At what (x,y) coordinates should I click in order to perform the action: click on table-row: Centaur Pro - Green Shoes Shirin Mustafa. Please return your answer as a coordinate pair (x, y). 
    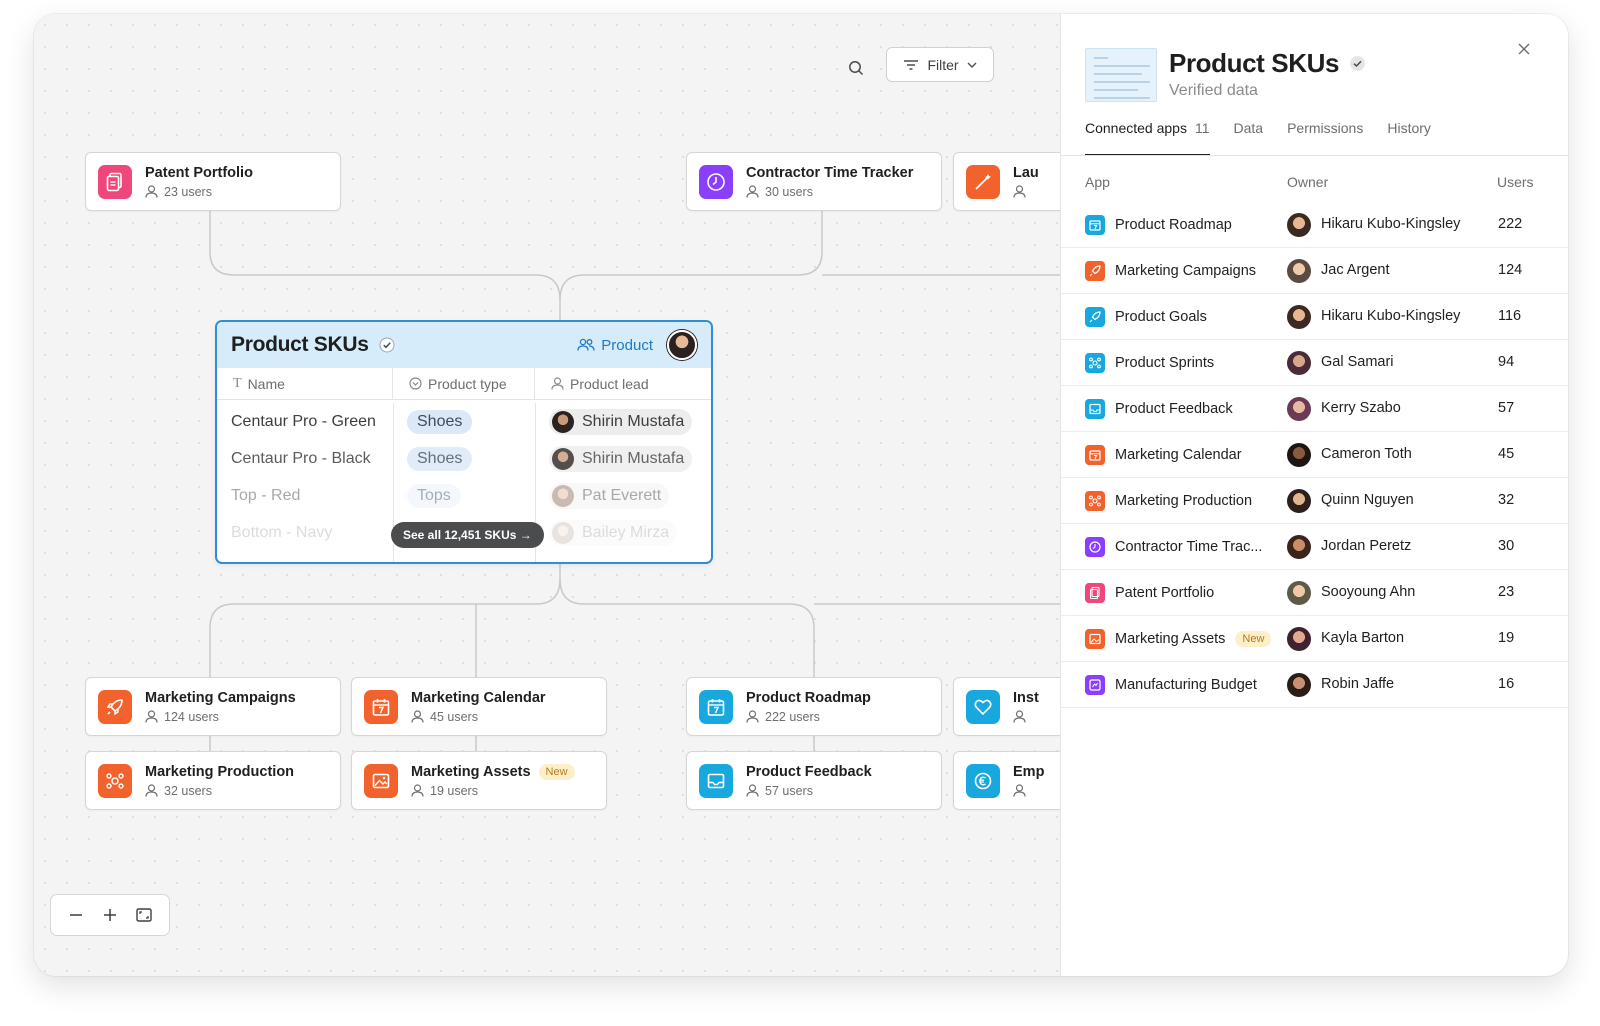
    Looking at the image, I should click on (464, 421).